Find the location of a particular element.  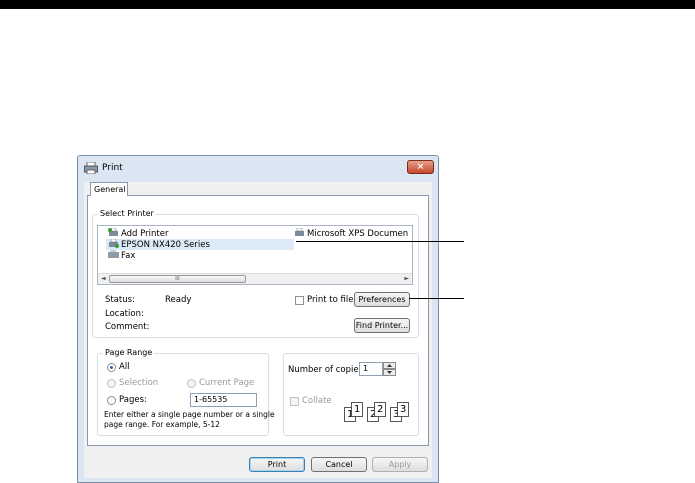

scroll-right-icon: ► is located at coordinates (406, 278).